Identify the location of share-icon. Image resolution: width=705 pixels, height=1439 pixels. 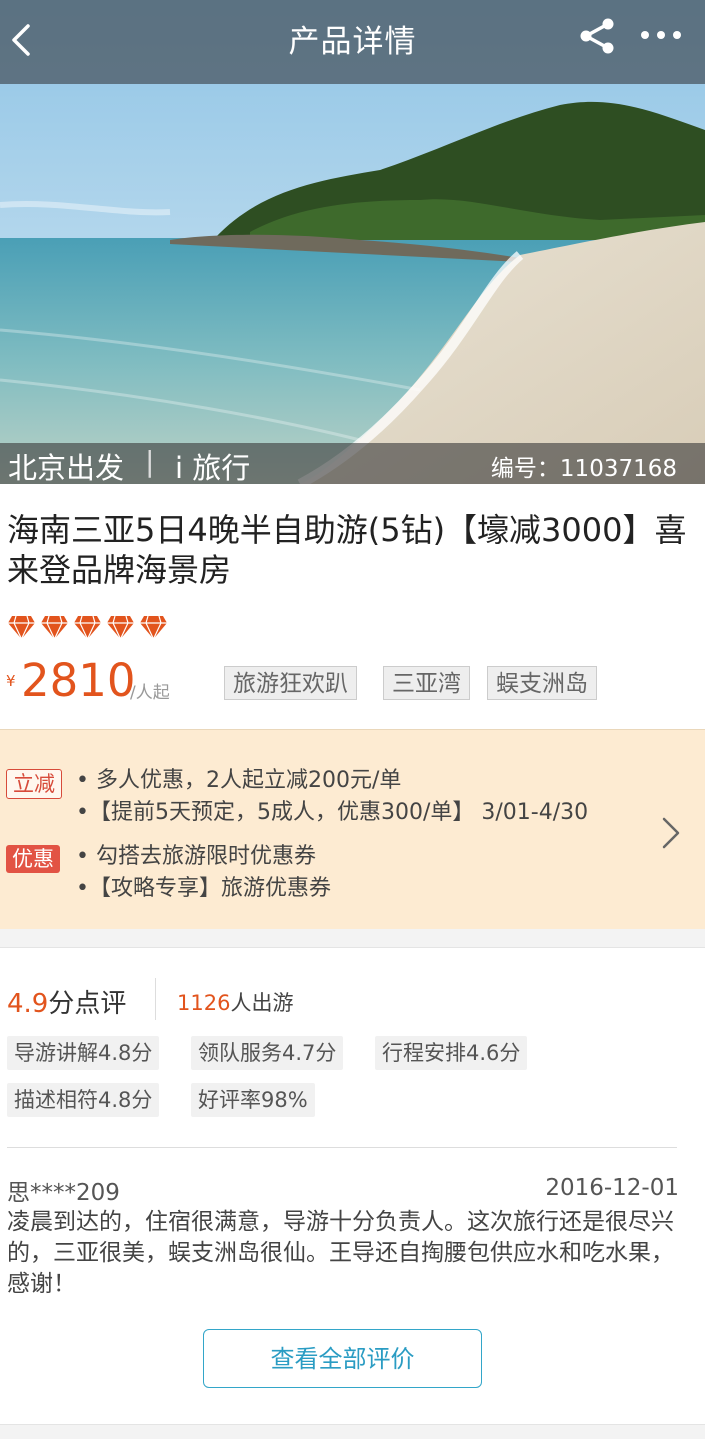
(598, 36).